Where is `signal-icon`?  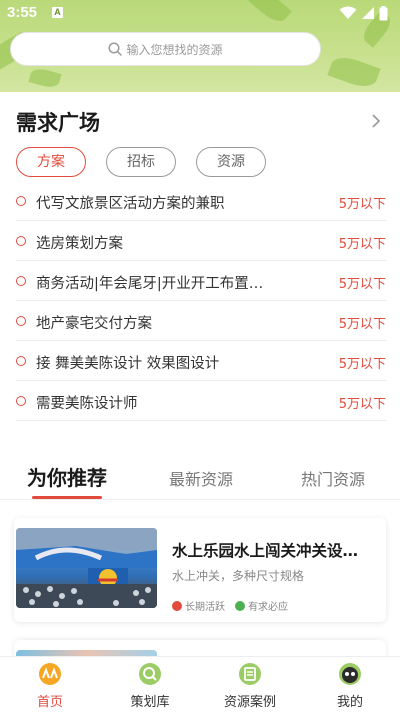 signal-icon is located at coordinates (368, 13).